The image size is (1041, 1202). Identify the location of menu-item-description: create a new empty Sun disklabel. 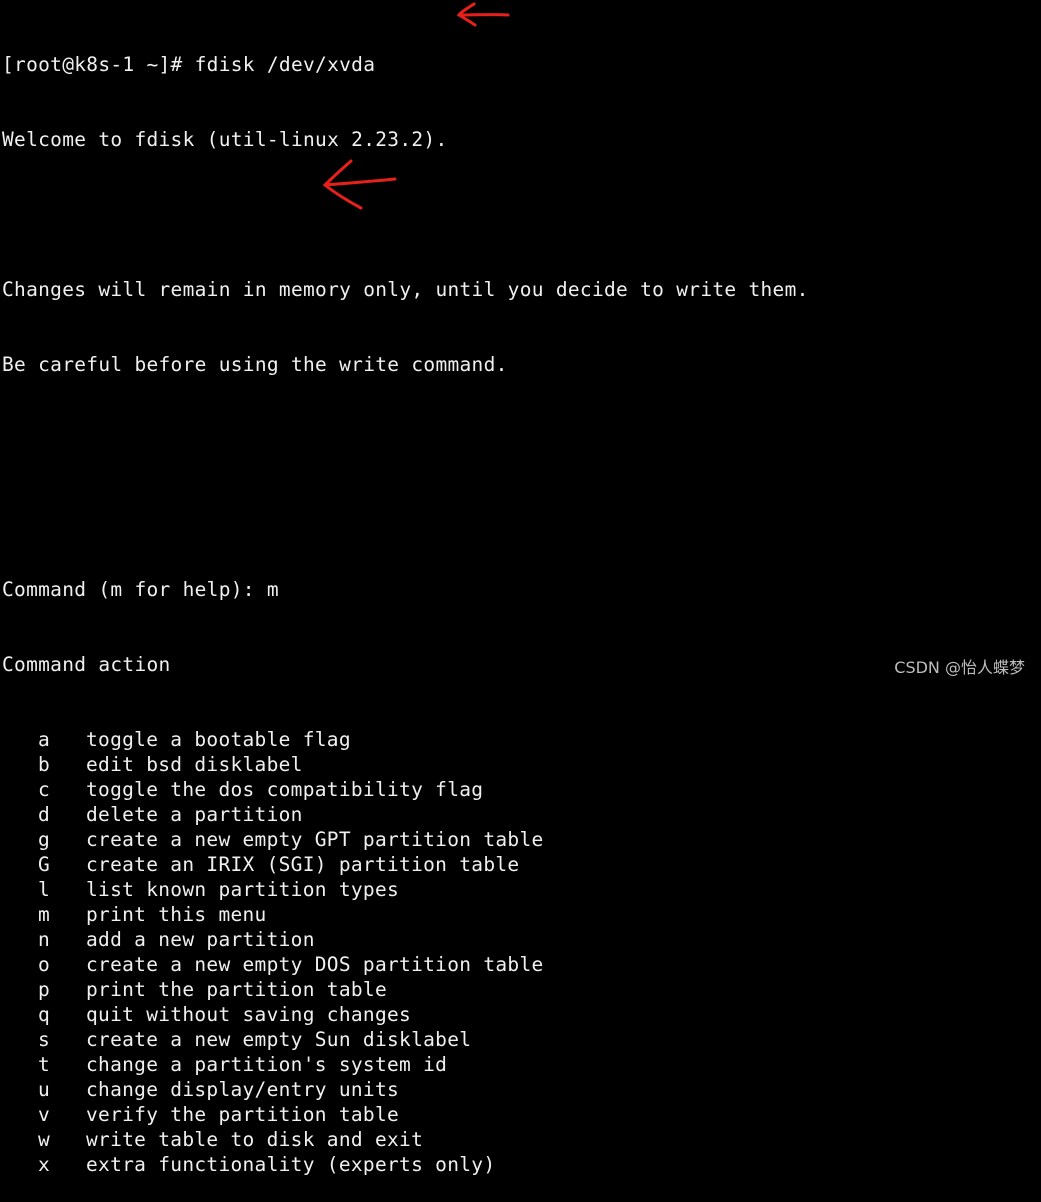
(279, 1039).